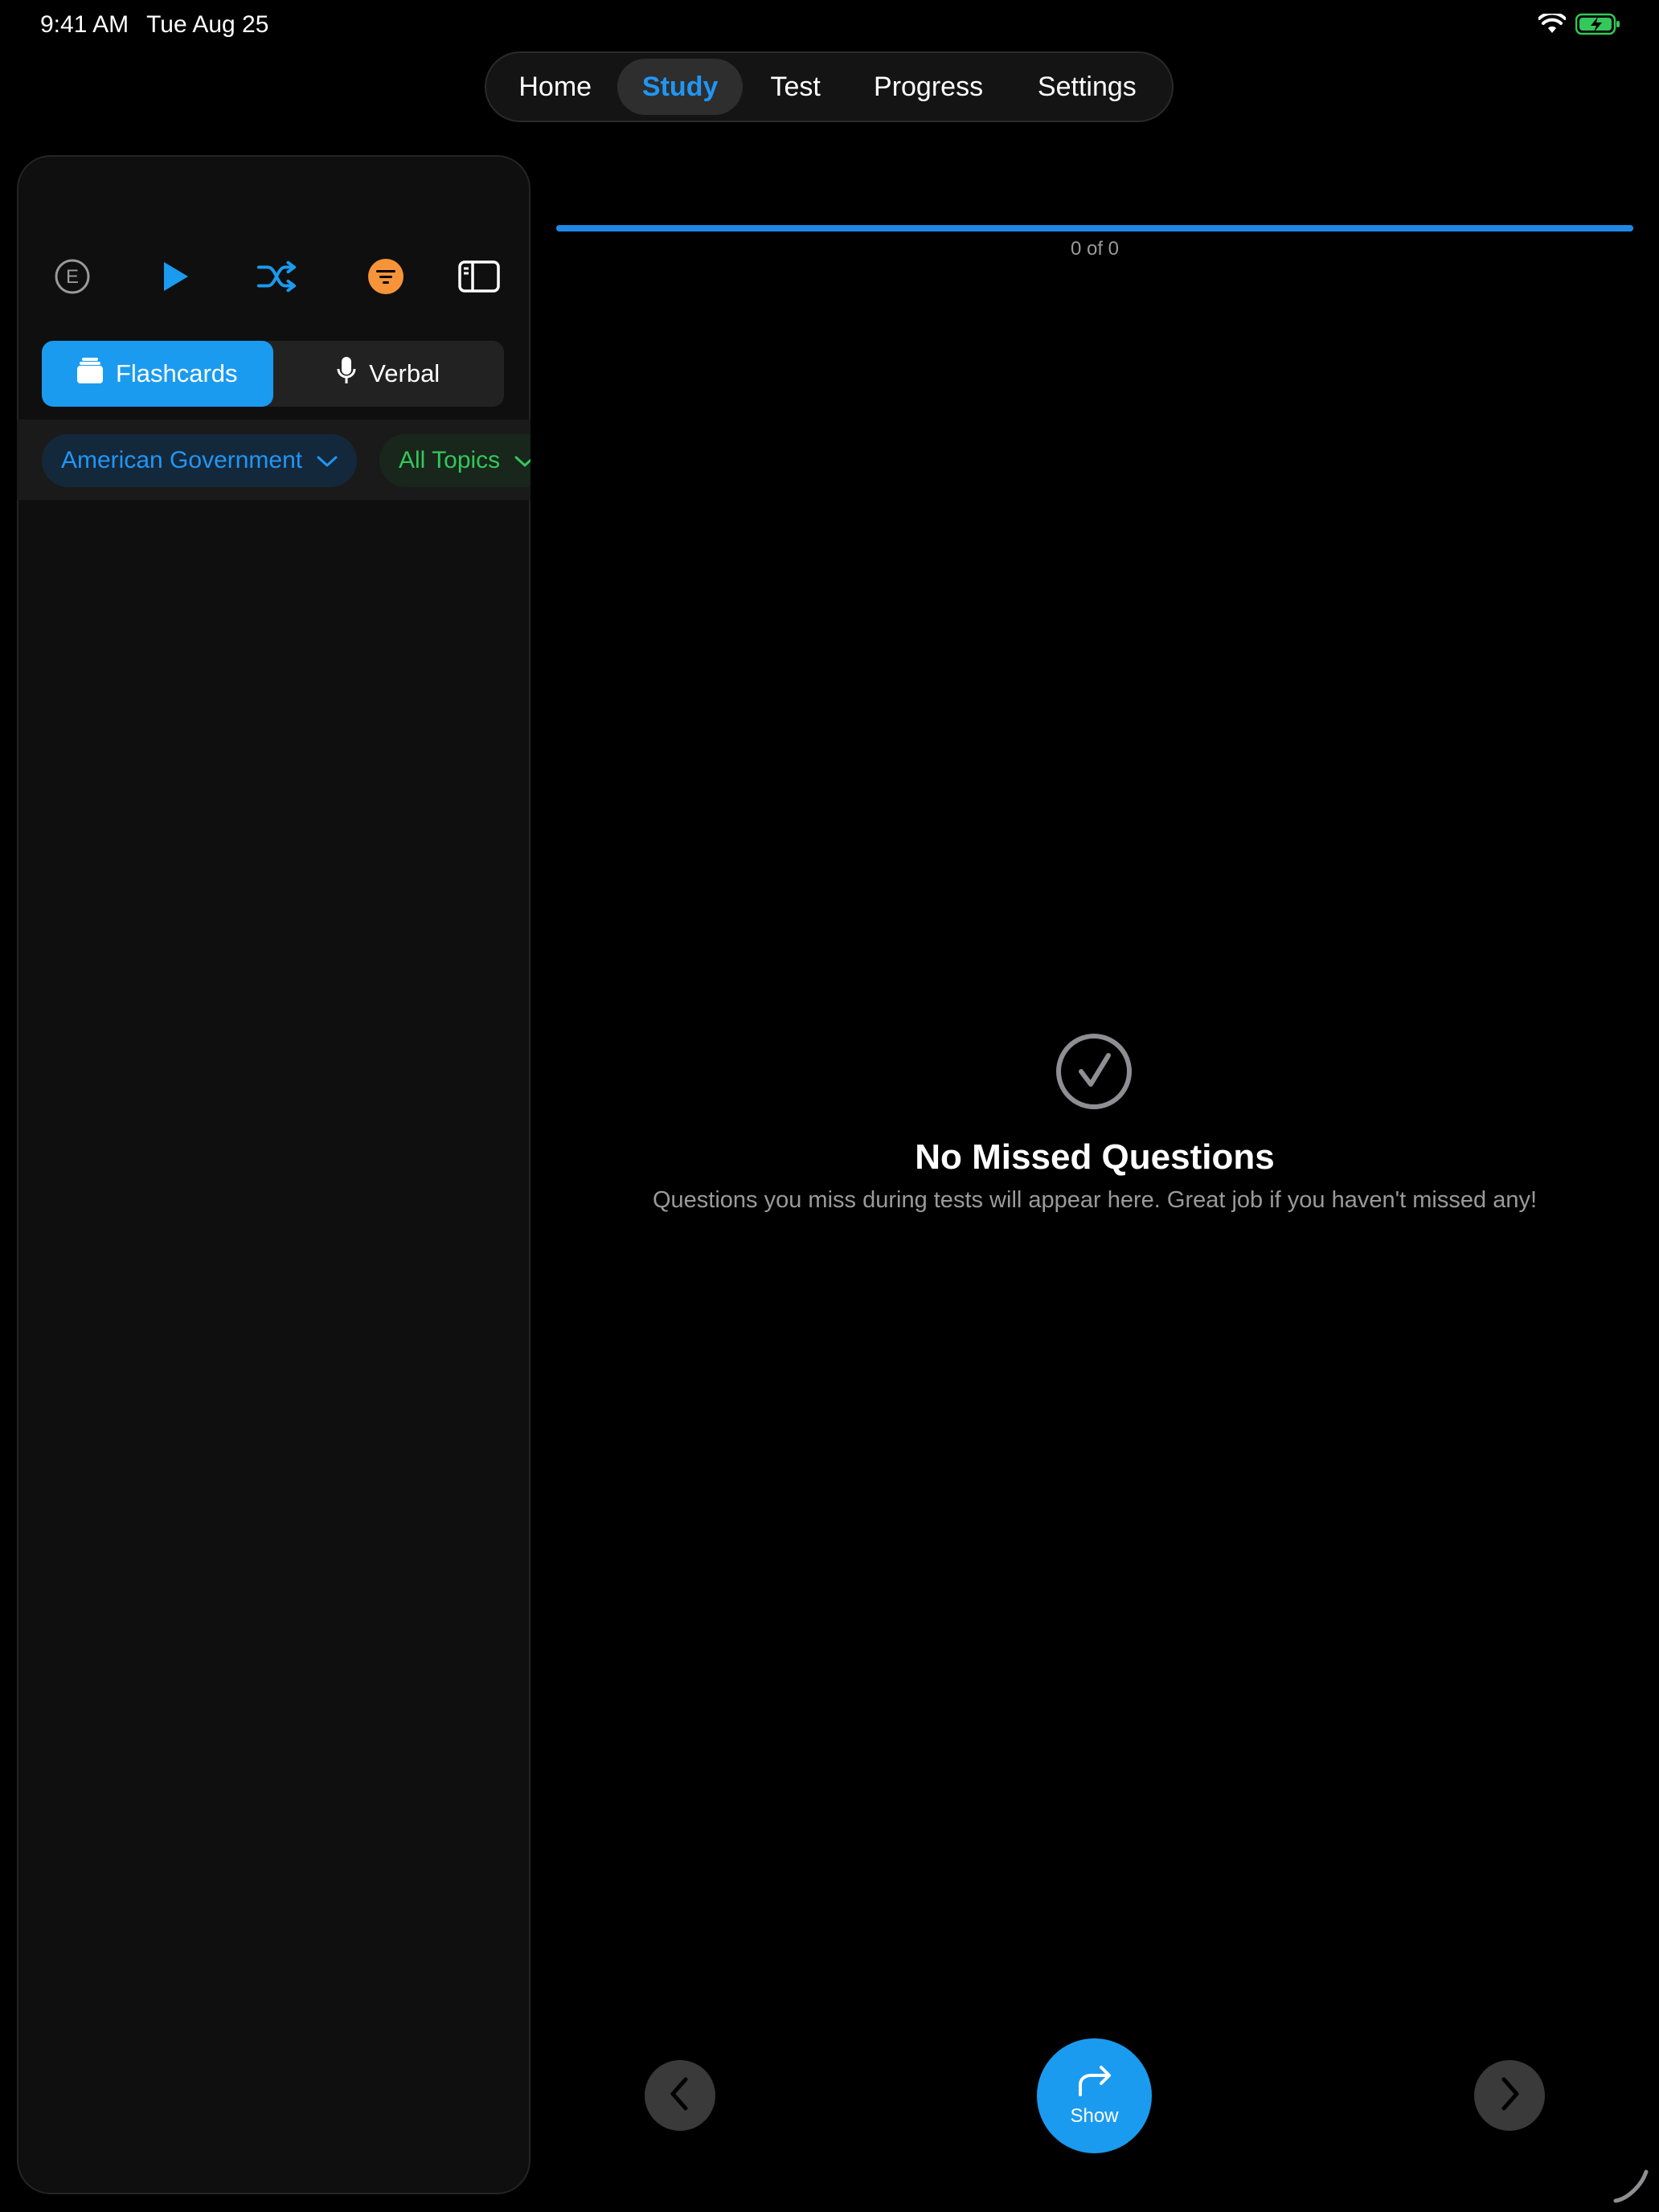 Image resolution: width=1659 pixels, height=2212 pixels. I want to click on chevron-left-icon, so click(680, 2096).